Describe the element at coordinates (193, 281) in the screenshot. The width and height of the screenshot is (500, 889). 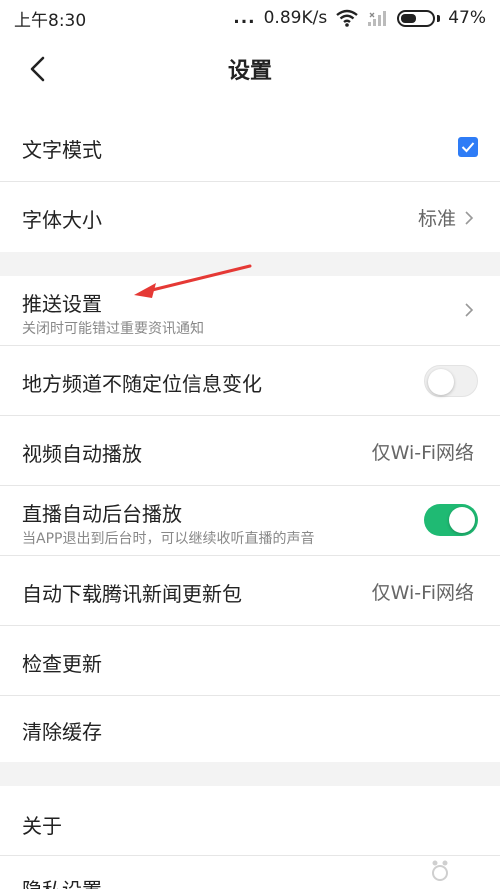
I see `red-arrow-annotation` at that location.